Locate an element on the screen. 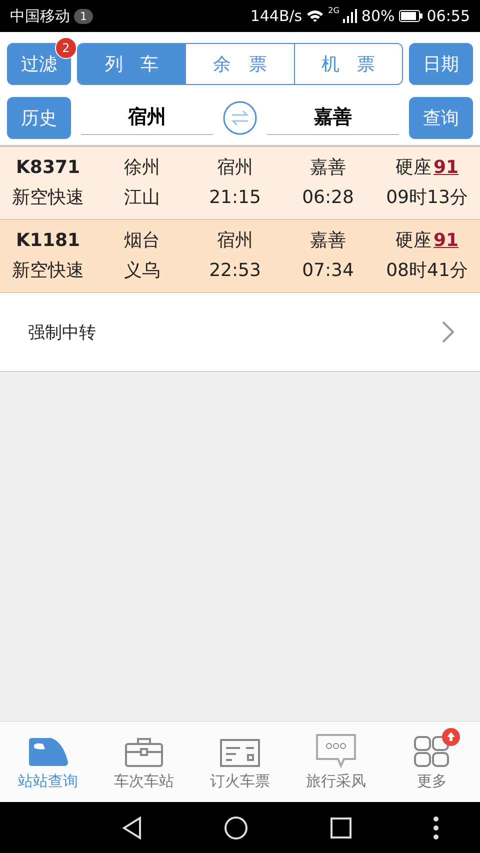  arrival-time: 07:34 is located at coordinates (328, 271).